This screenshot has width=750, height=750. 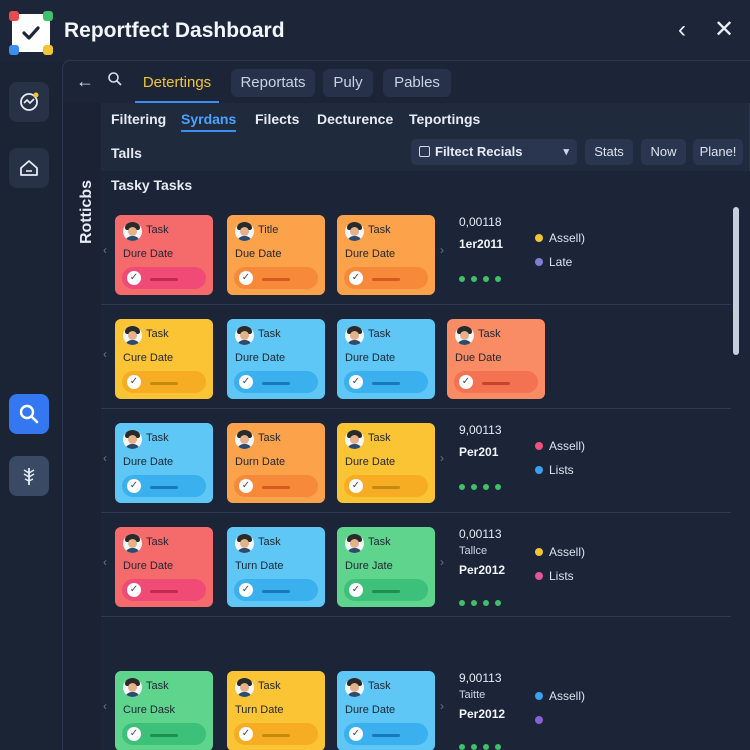 What do you see at coordinates (85, 81) in the screenshot?
I see `back-arrow-icon: ←` at bounding box center [85, 81].